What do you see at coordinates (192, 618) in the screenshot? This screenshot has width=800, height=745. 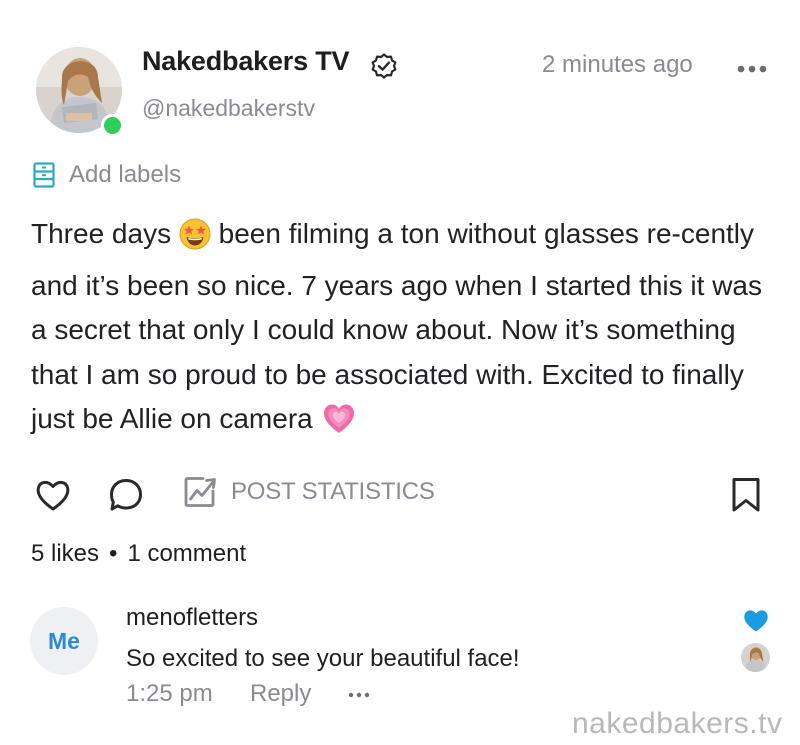 I see `commenter-username: menofletters` at bounding box center [192, 618].